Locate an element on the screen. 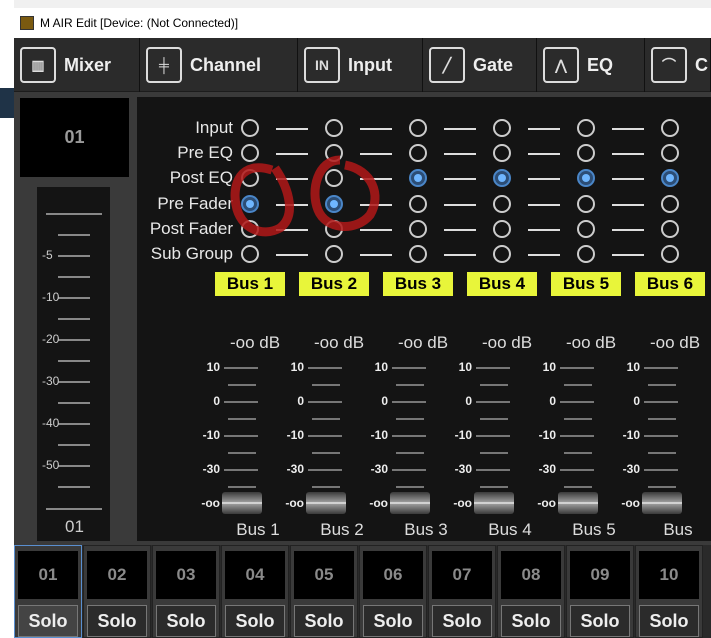 The width and height of the screenshot is (711, 638). channel-strip-02: 02 Solo is located at coordinates (117, 591).